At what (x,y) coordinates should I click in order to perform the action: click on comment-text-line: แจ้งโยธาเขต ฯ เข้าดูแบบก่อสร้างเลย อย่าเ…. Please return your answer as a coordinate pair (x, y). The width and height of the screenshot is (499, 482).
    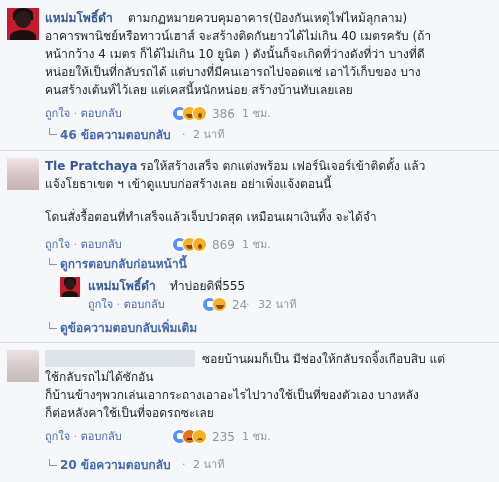
    Looking at the image, I should click on (188, 184).